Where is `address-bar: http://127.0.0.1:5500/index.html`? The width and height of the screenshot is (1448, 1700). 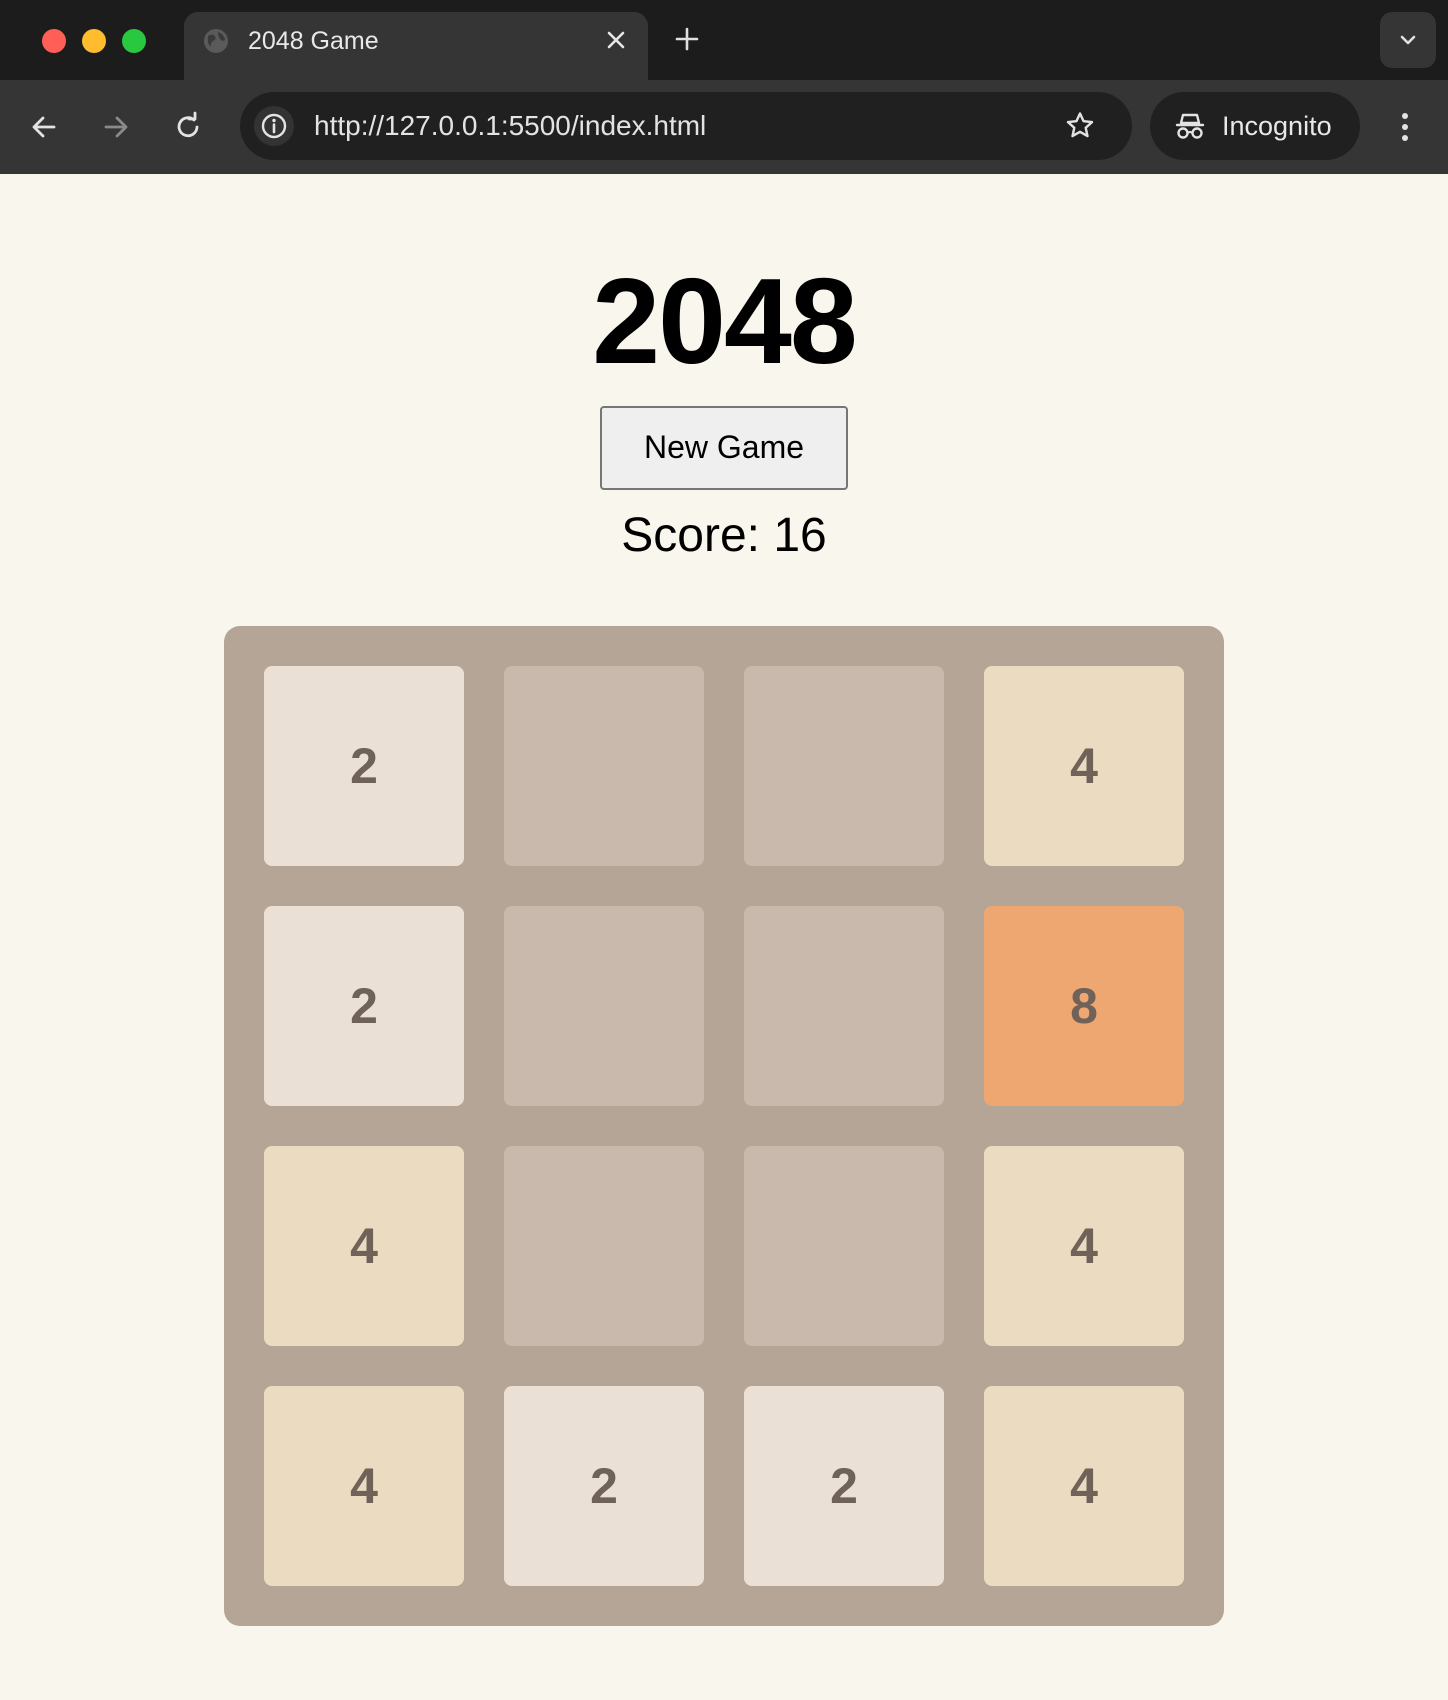
address-bar: http://127.0.0.1:5500/index.html is located at coordinates (686, 126).